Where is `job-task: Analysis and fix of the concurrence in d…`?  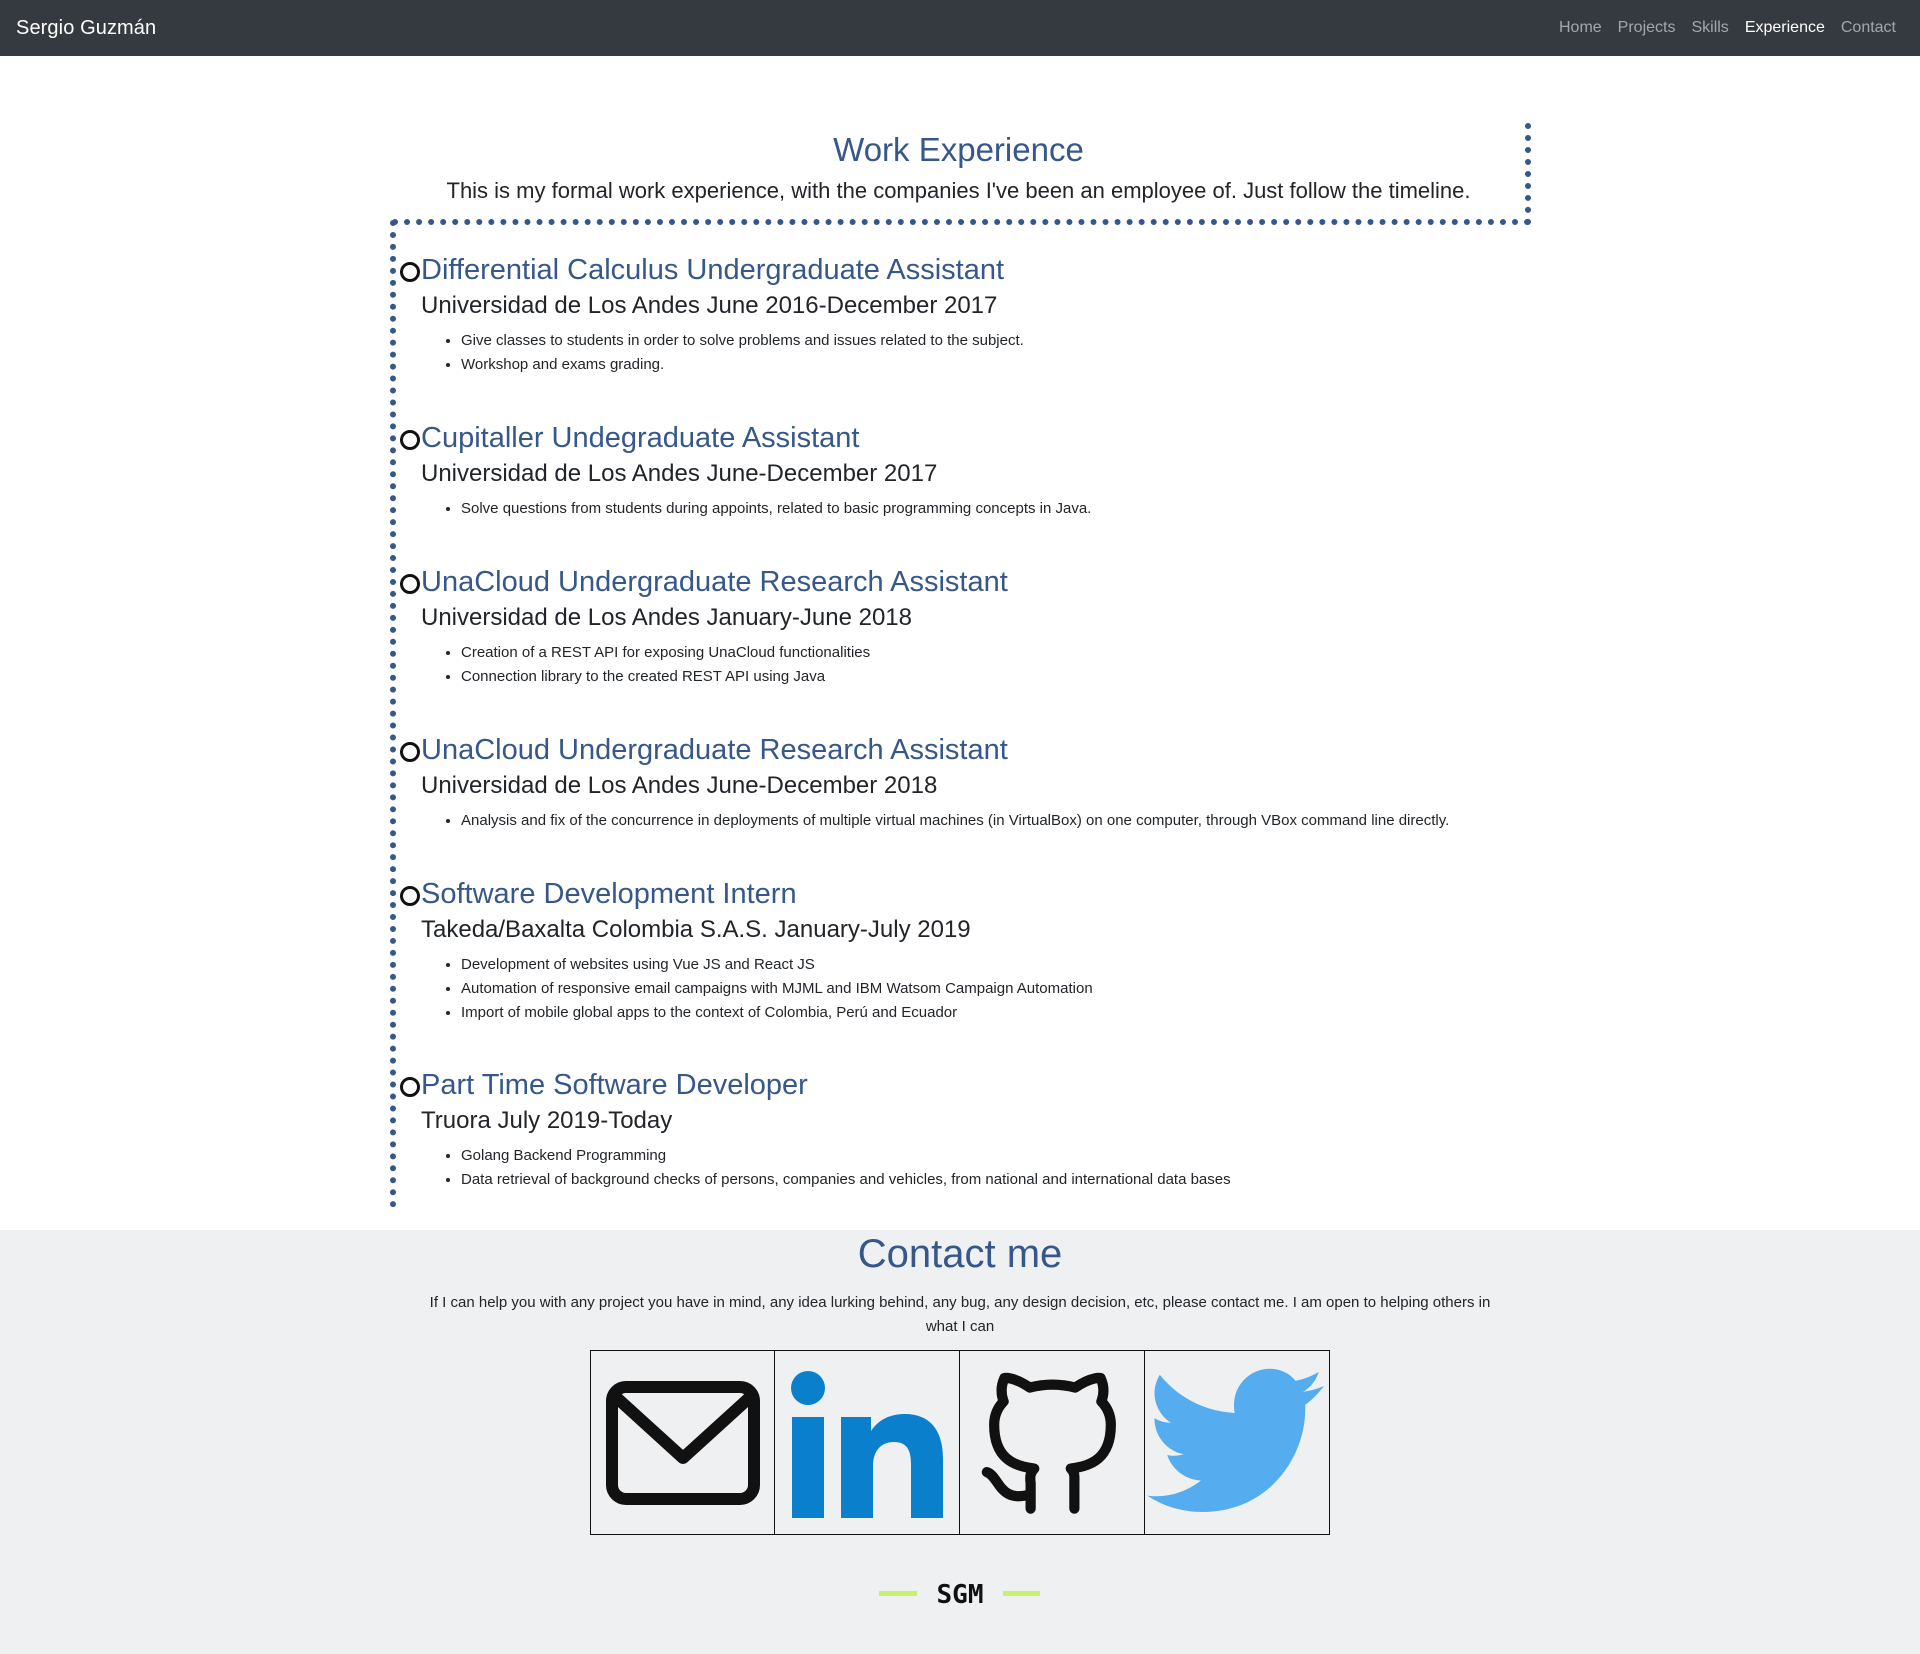
job-task: Analysis and fix of the concurrence in d… is located at coordinates (955, 821).